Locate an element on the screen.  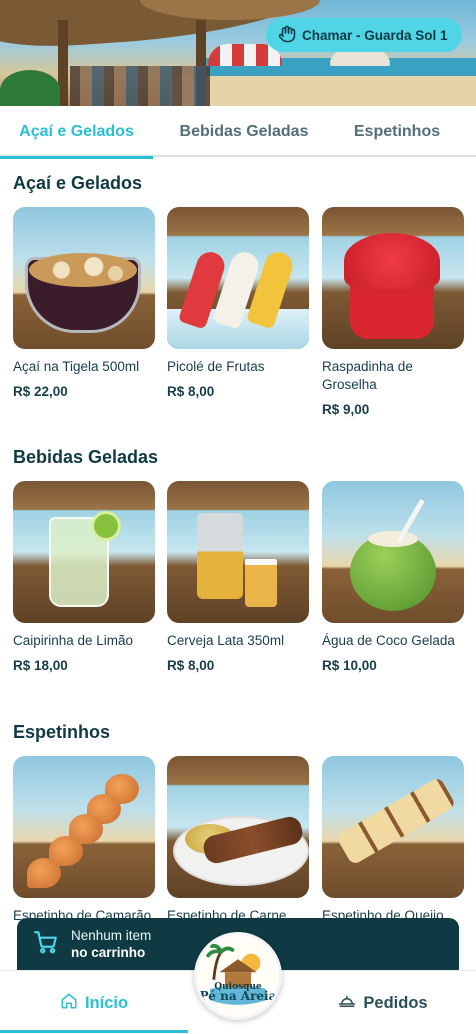
product-name: Água de Coco Gelada is located at coordinates (388, 640).